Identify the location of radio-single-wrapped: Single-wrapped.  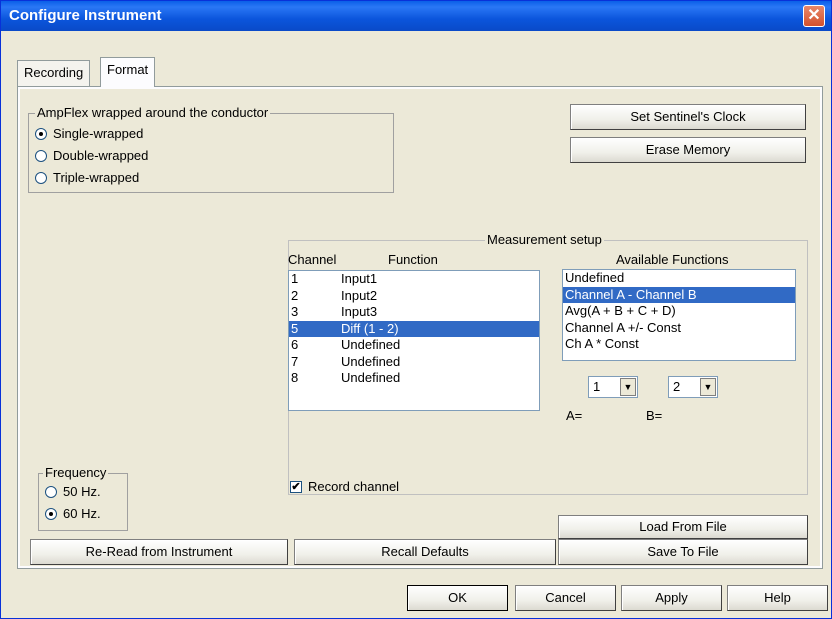
(89, 133).